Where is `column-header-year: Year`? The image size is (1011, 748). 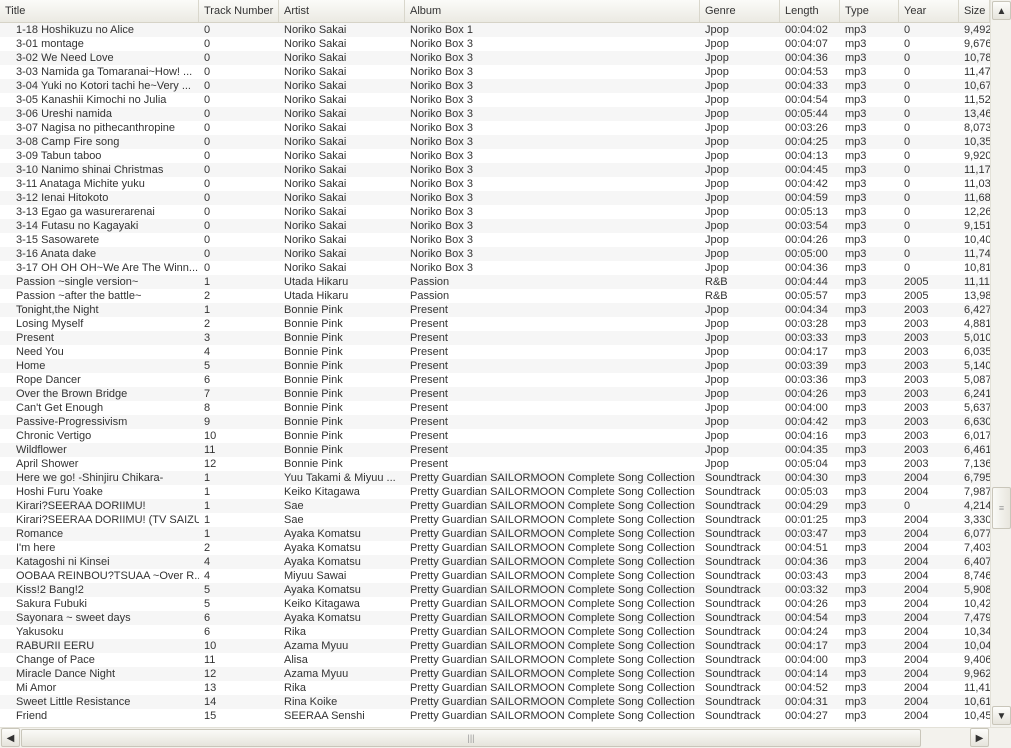 column-header-year: Year is located at coordinates (929, 11).